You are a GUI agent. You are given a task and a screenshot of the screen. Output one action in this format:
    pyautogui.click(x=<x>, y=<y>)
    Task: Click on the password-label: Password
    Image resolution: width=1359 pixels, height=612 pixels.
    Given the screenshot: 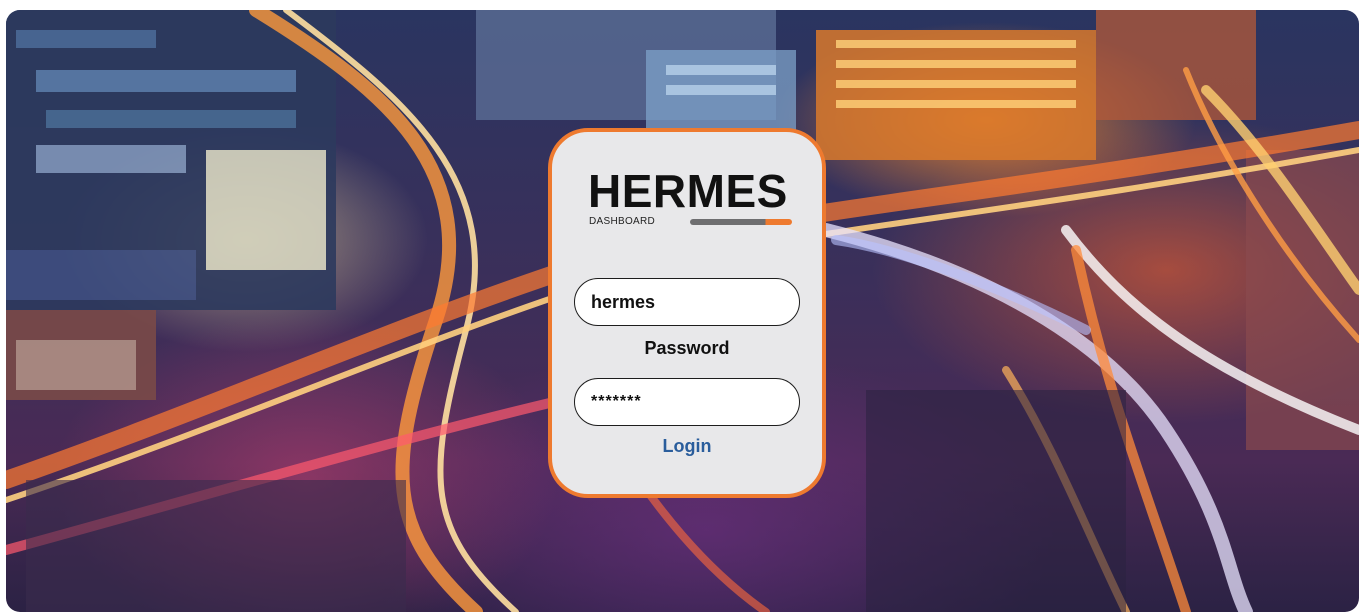 What is the action you would take?
    pyautogui.click(x=687, y=348)
    